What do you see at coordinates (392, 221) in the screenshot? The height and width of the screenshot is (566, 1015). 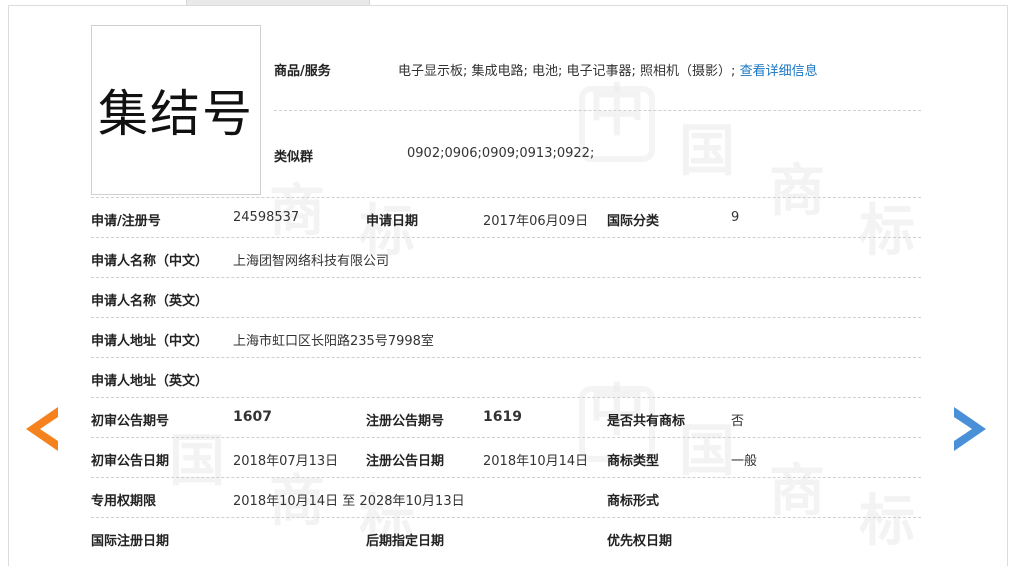 I see `apply-date-label: 申请日期` at bounding box center [392, 221].